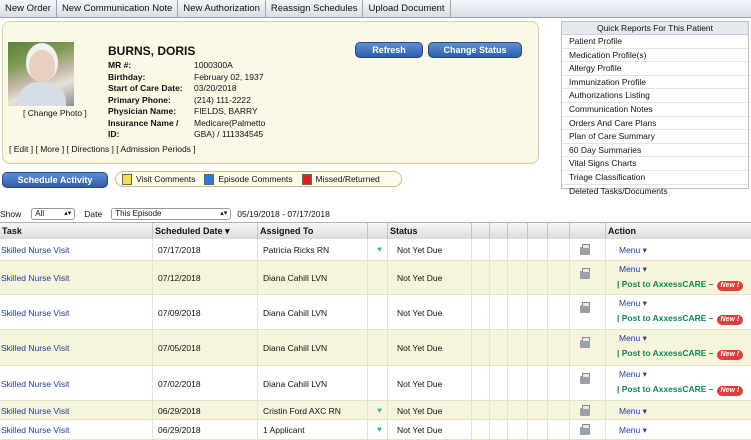 This screenshot has height=440, width=751. What do you see at coordinates (28, 8) in the screenshot?
I see `new-order-button: New Order` at bounding box center [28, 8].